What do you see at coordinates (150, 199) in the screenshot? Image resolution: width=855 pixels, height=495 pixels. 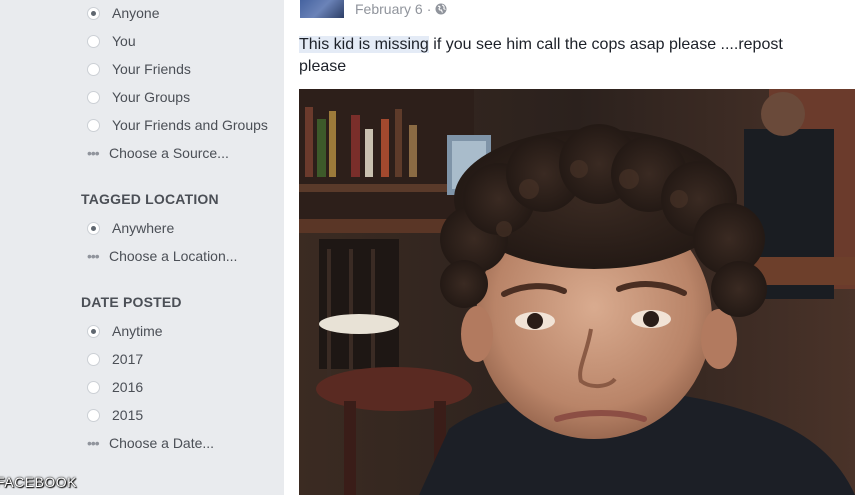 I see `tagged-location-heading: TAGGED LOCATION` at bounding box center [150, 199].